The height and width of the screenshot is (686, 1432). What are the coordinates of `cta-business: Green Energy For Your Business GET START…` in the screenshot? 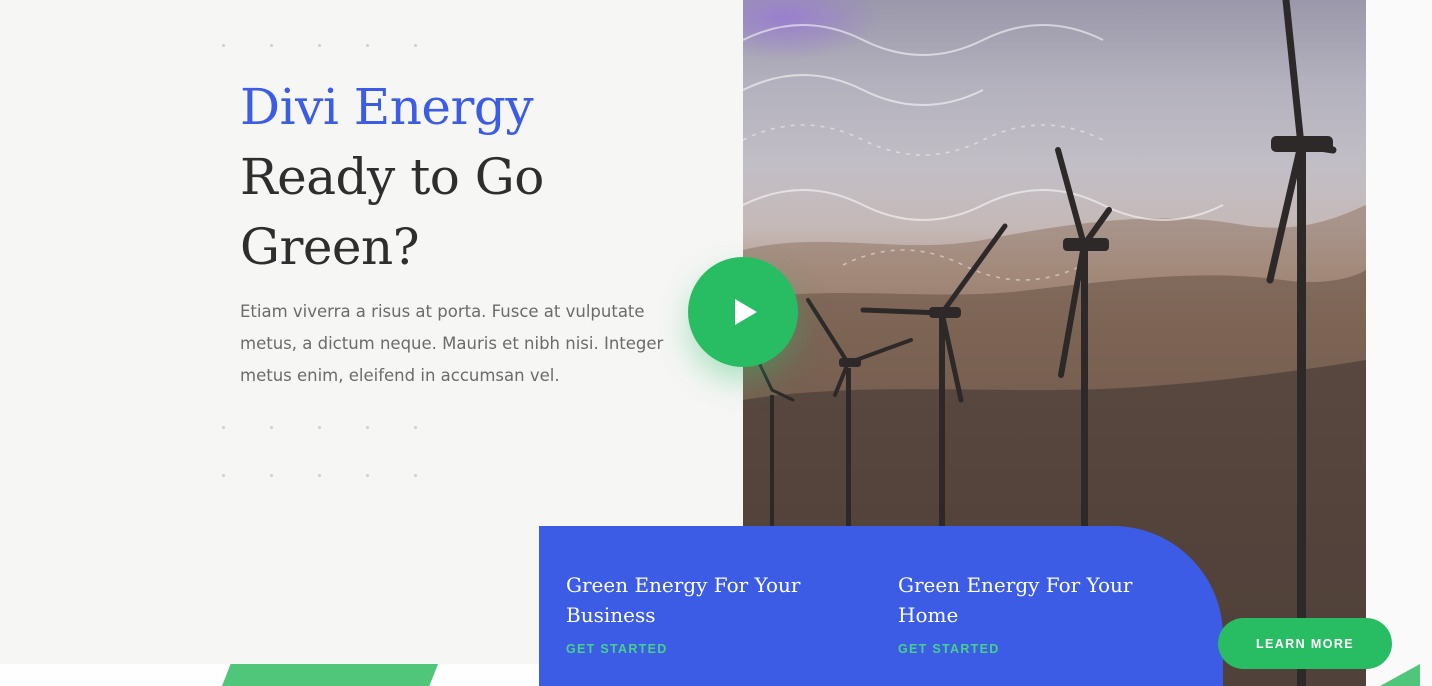 It's located at (701, 614).